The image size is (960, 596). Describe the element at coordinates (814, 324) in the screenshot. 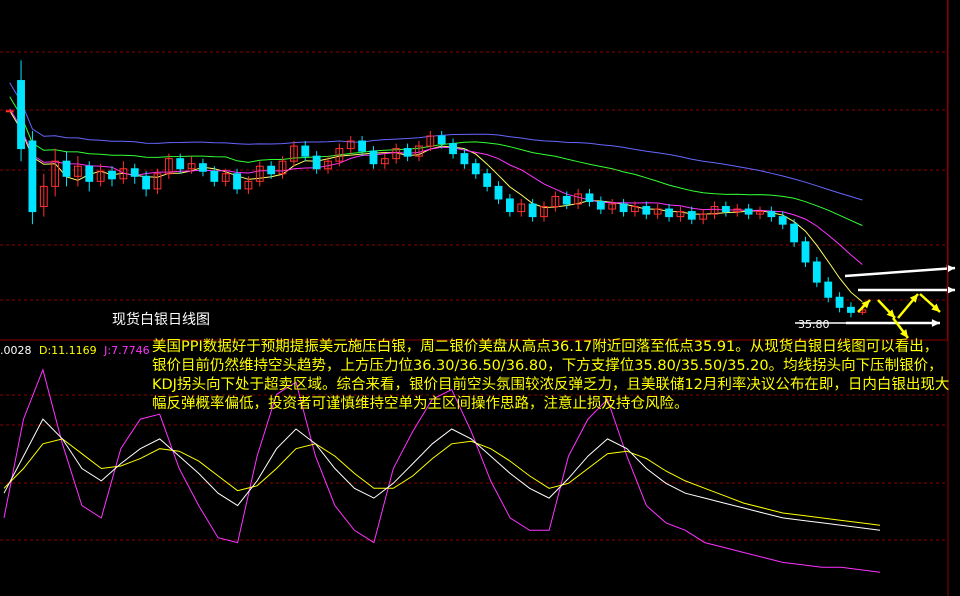

I see `price-marker-label: 35.80` at that location.